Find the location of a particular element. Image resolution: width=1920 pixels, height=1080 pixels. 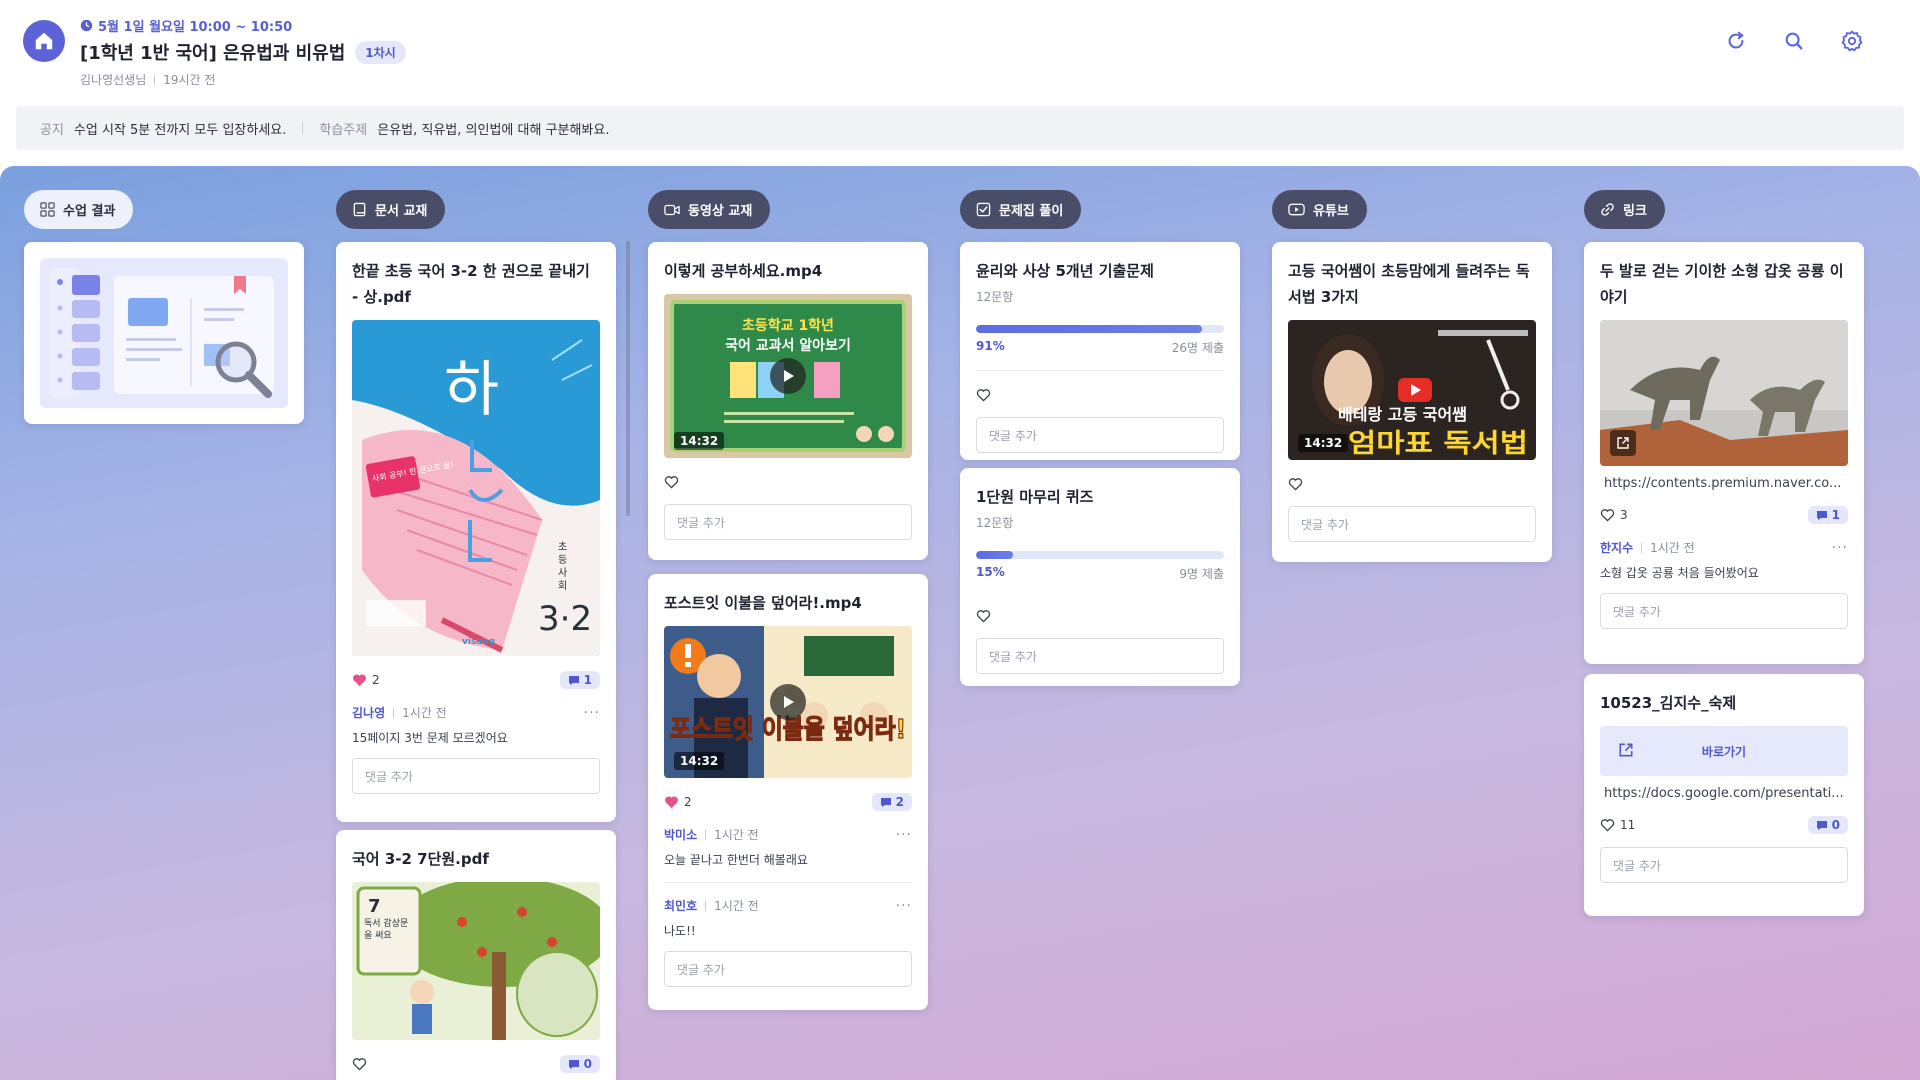

quiz-card: 1단원 마무리 퀴즈 12문항 15% 9명 제출 댓글 추가 is located at coordinates (1100, 577).